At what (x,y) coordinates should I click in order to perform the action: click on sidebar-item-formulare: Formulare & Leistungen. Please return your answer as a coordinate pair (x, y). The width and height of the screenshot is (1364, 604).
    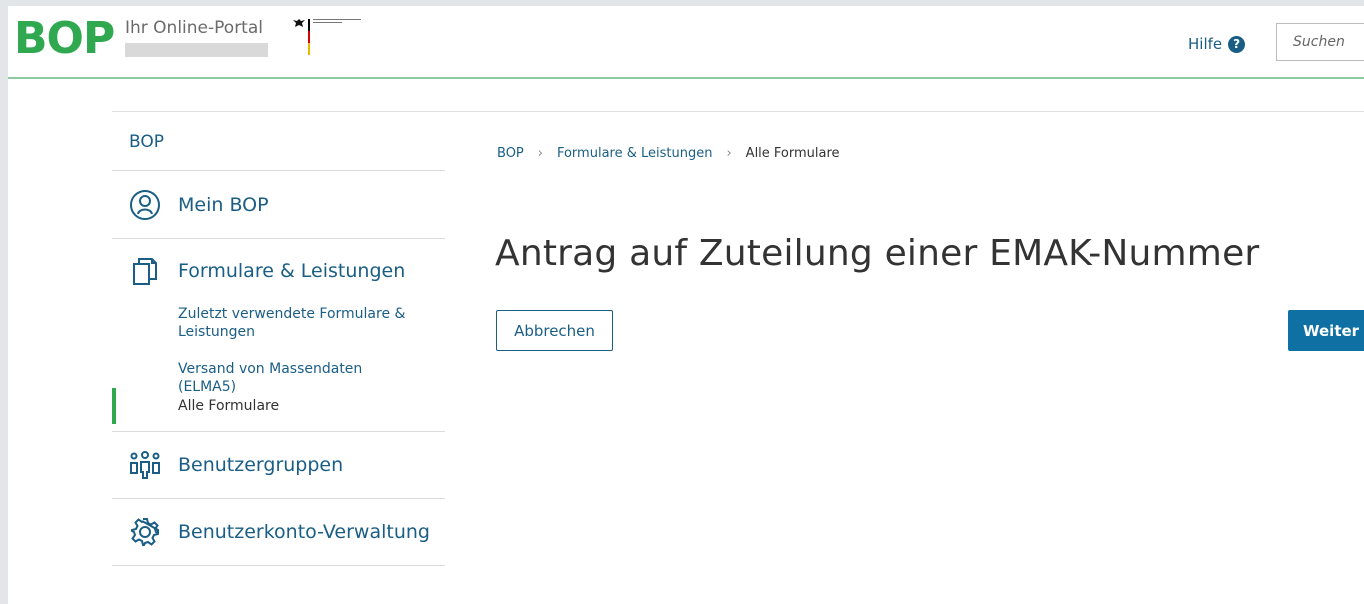
    Looking at the image, I should click on (278, 271).